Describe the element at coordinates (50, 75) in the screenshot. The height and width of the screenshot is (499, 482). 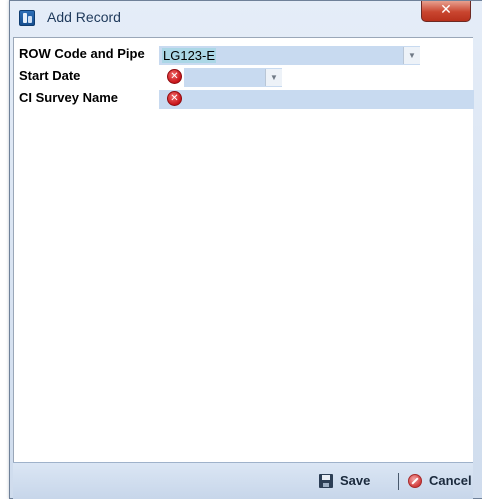
I see `start-date-label: Start Date` at that location.